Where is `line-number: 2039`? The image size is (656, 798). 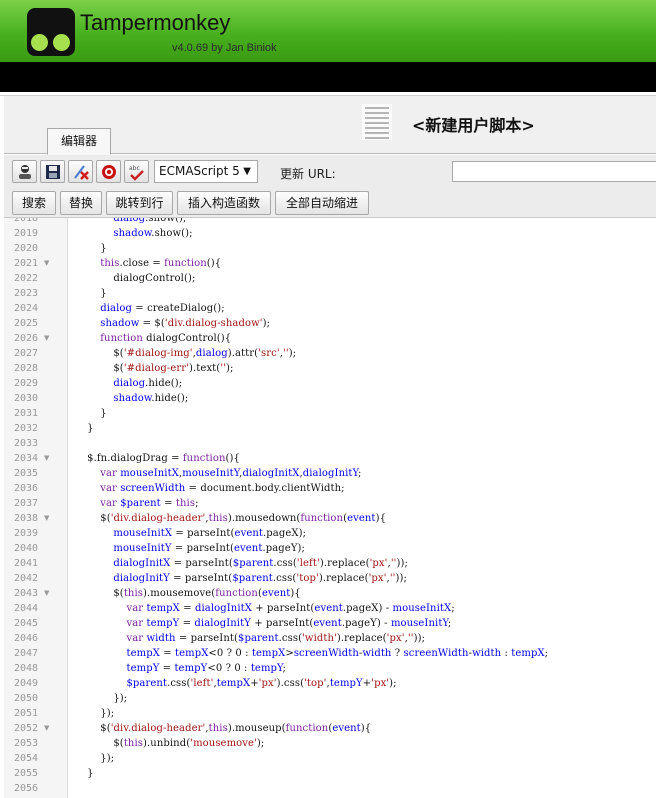
line-number: 2039 is located at coordinates (26, 533).